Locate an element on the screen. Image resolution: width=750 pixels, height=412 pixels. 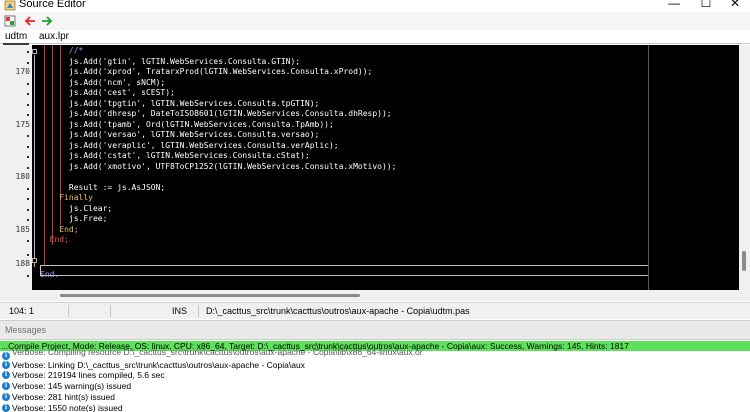
toolbar is located at coordinates (375, 21).